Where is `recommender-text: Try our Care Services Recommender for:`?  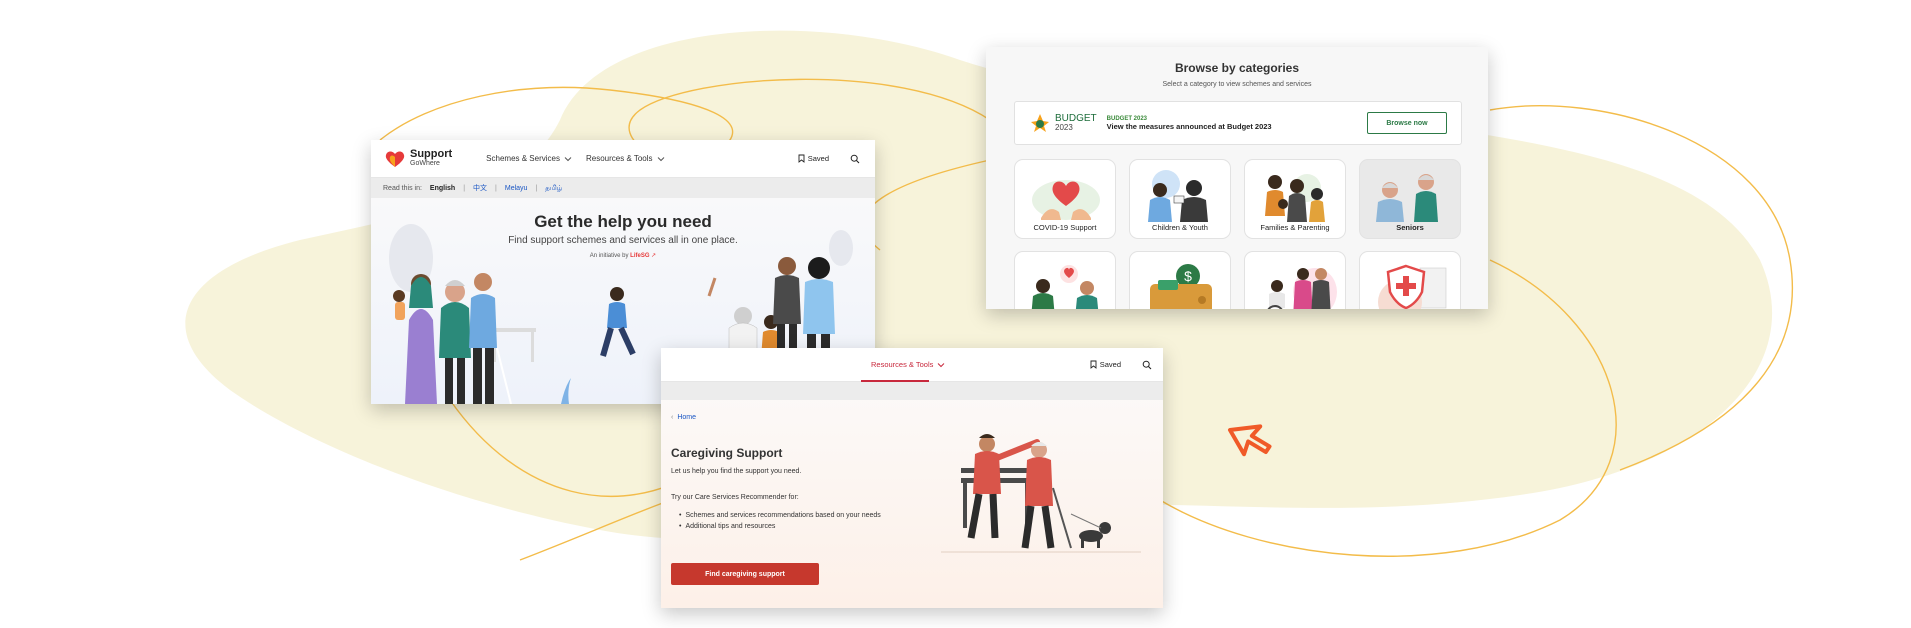
recommender-text: Try our Care Services Recommender for: is located at coordinates (735, 497).